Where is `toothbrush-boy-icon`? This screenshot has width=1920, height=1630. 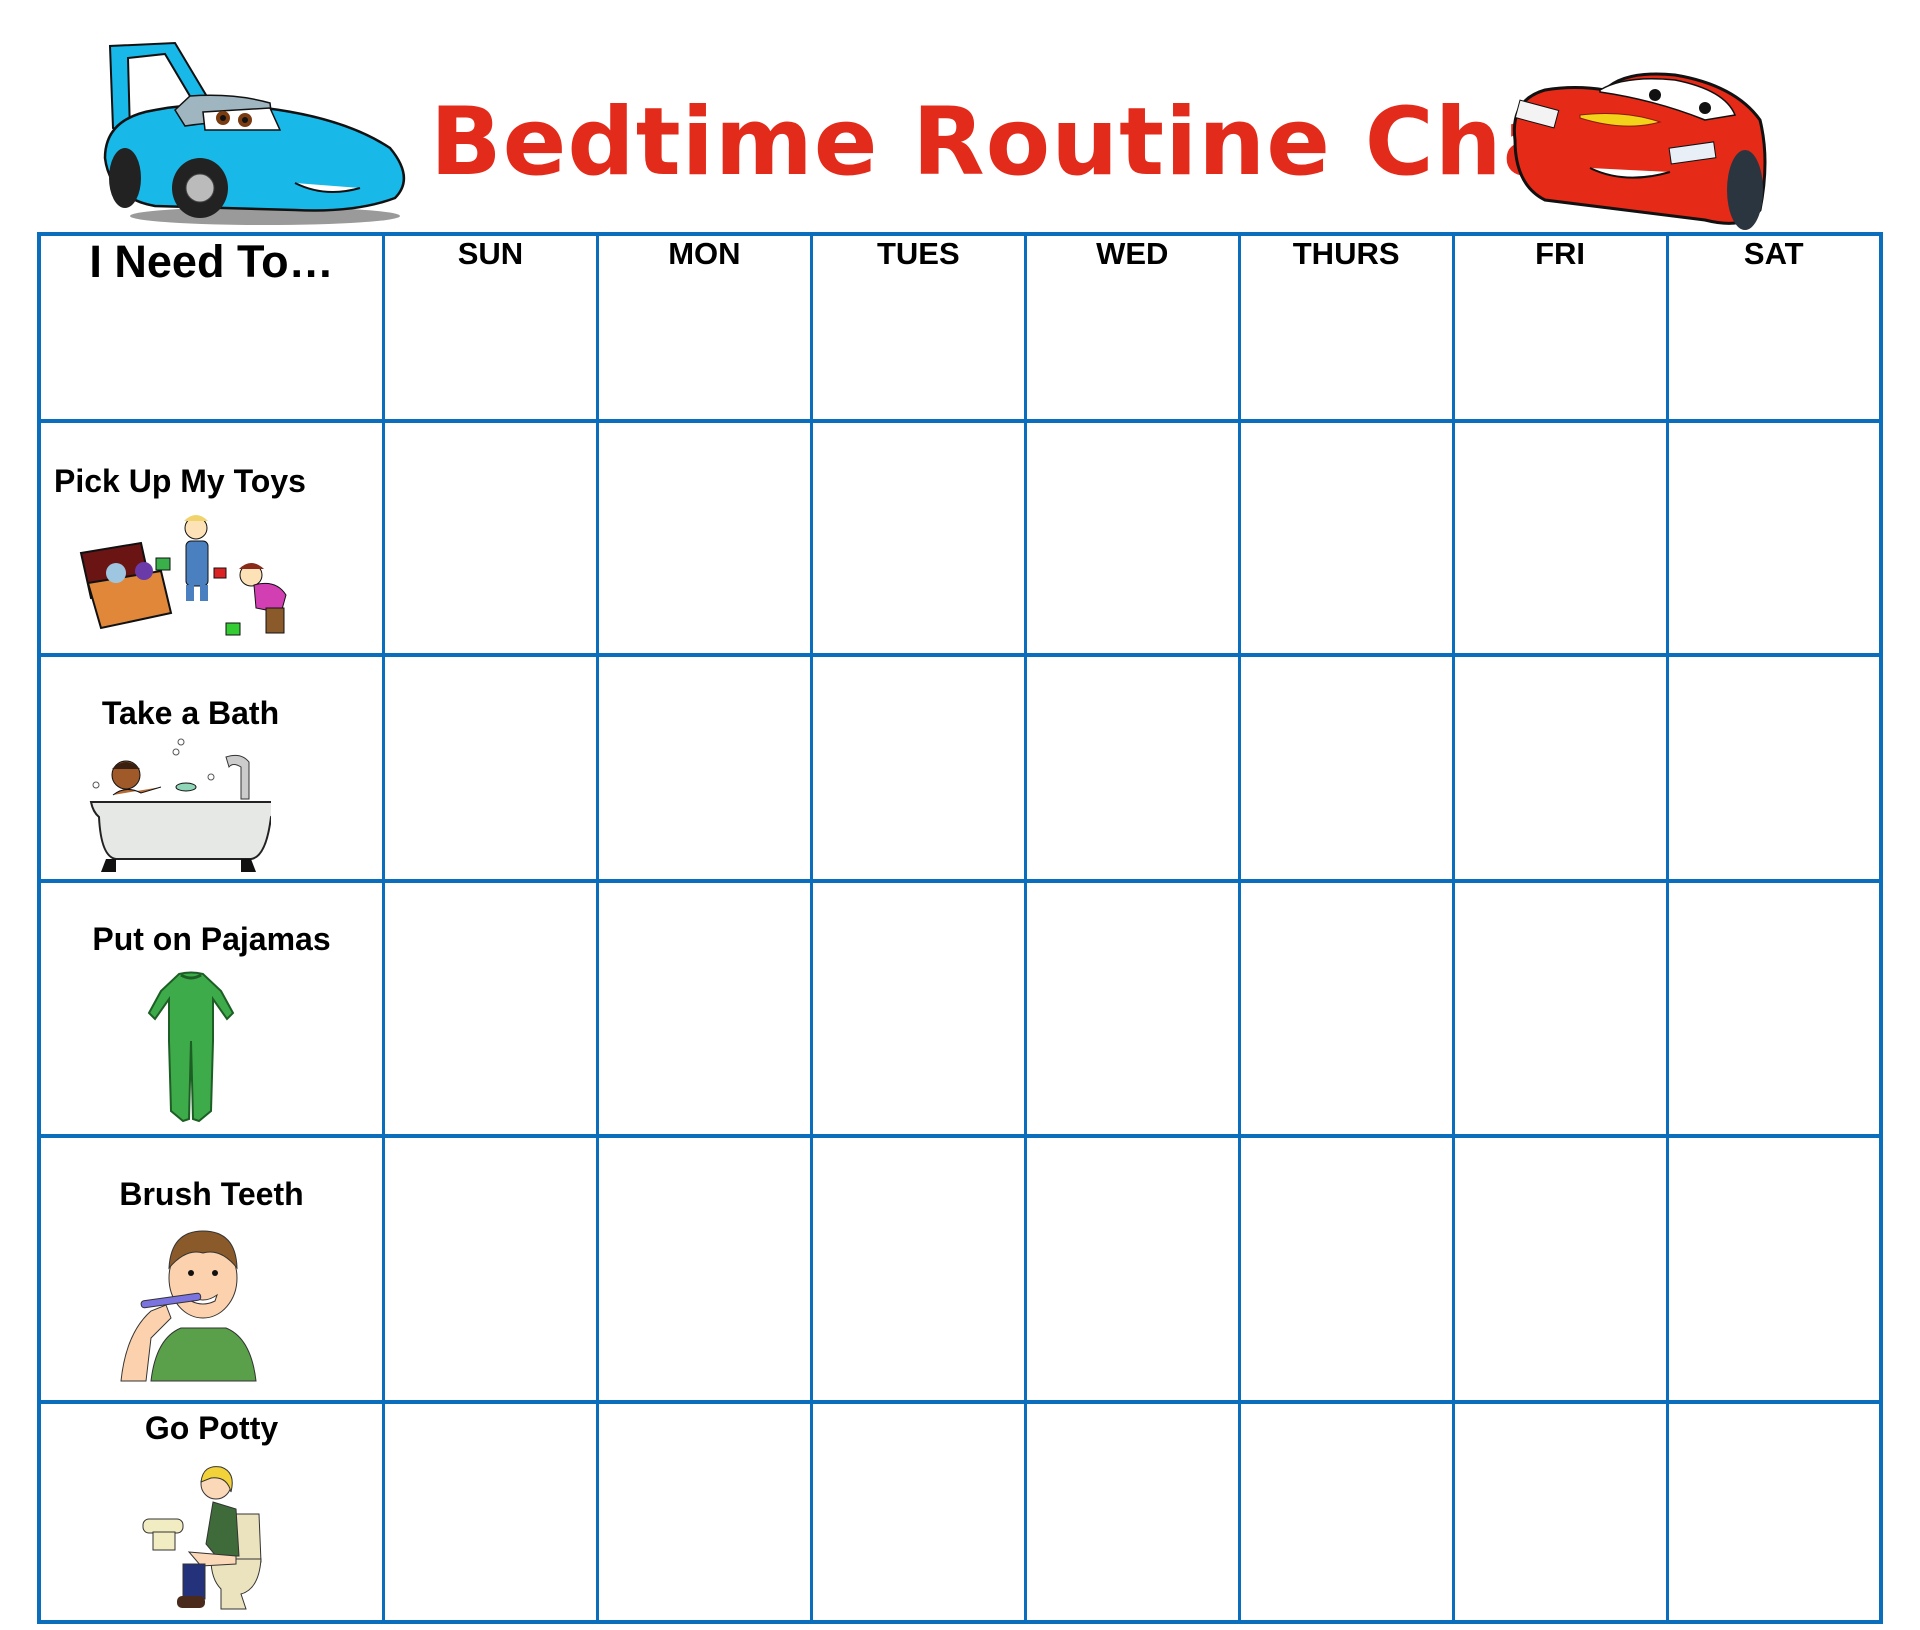
toothbrush-boy-icon is located at coordinates (188, 1306).